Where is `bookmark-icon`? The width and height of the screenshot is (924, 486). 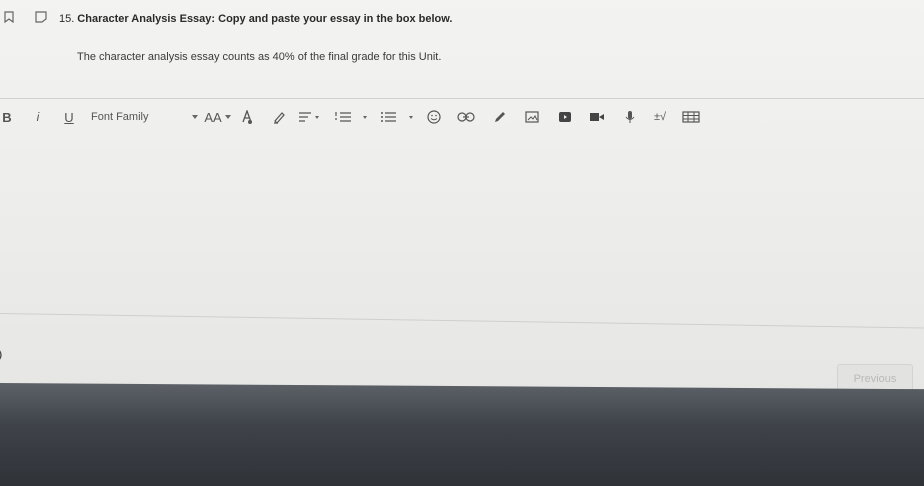
bookmark-icon is located at coordinates (9, 17).